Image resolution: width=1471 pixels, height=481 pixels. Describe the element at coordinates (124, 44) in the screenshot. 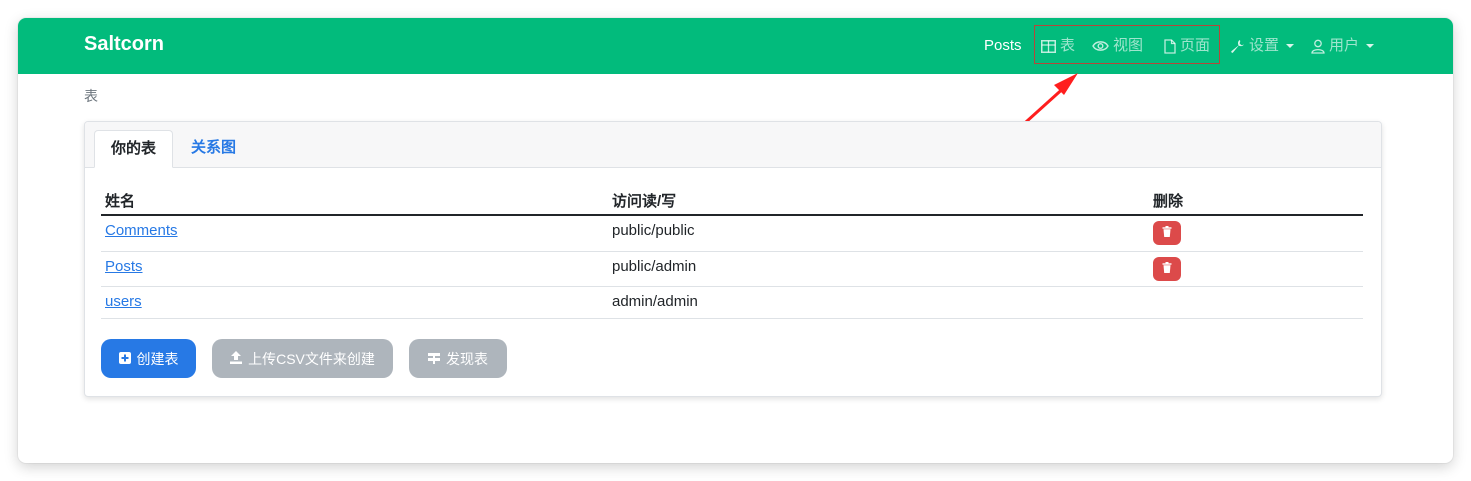

I see `brand-logo: Saltcorn` at that location.